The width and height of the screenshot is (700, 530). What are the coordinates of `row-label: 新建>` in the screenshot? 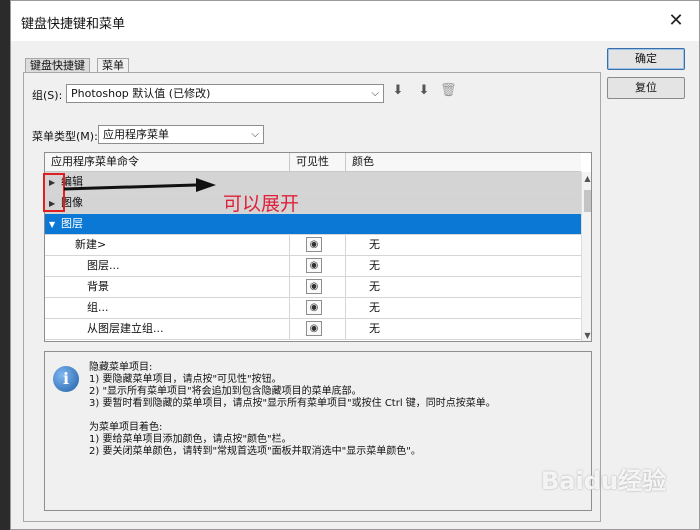 It's located at (91, 244).